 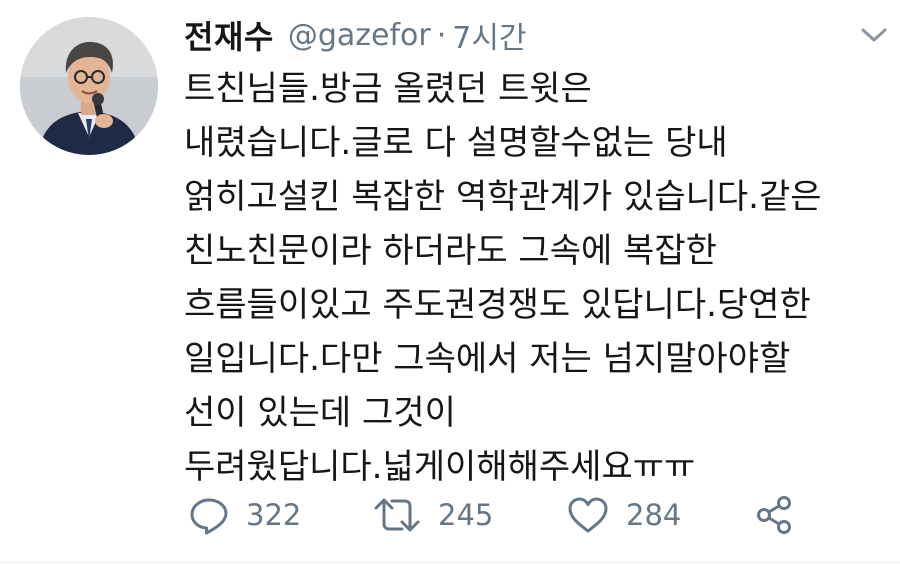 What do you see at coordinates (397, 515) in the screenshot?
I see `retweet-icon` at bounding box center [397, 515].